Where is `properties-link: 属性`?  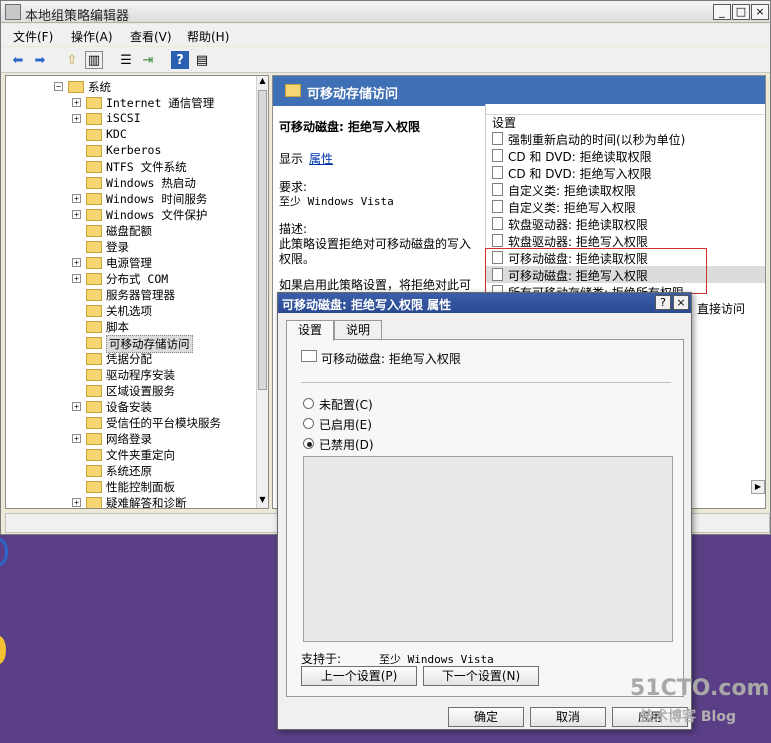
properties-link: 属性 is located at coordinates (321, 158).